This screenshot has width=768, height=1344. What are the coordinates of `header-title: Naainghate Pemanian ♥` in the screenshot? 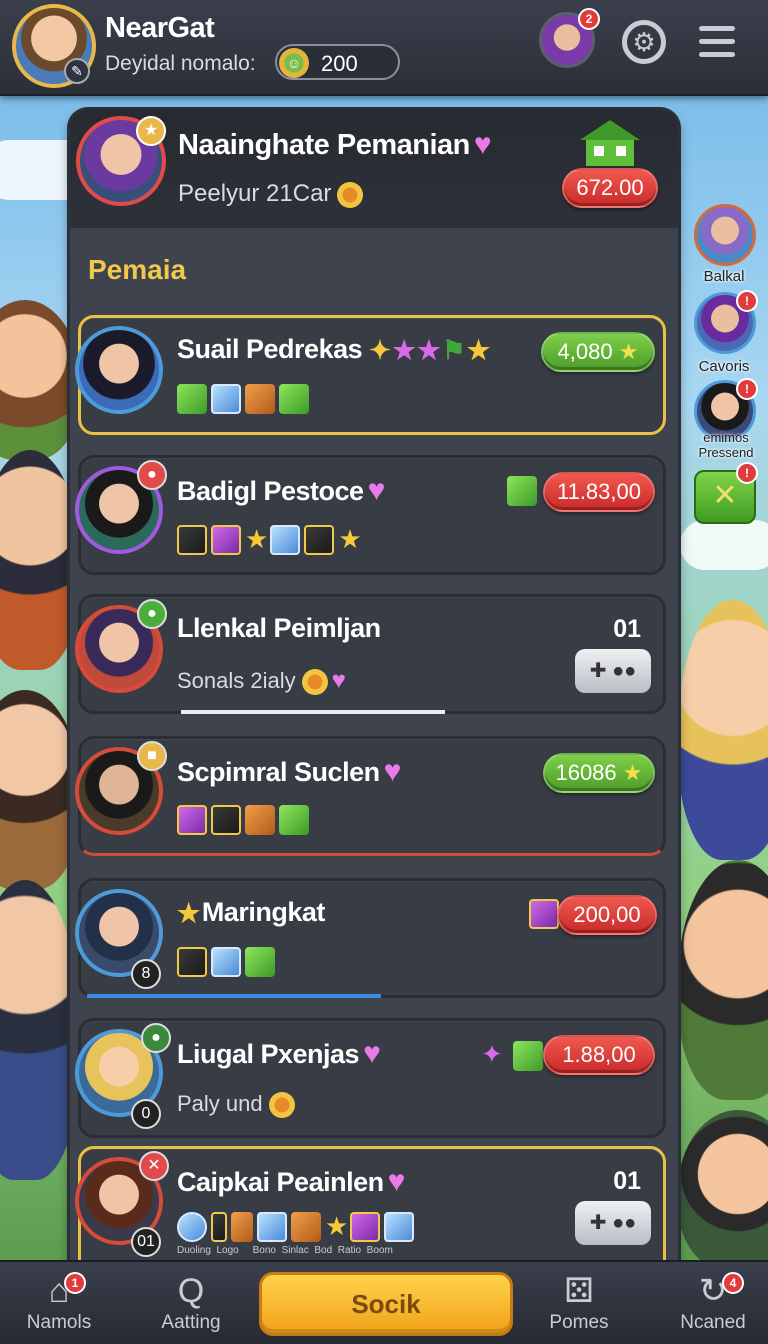 It's located at (335, 144).